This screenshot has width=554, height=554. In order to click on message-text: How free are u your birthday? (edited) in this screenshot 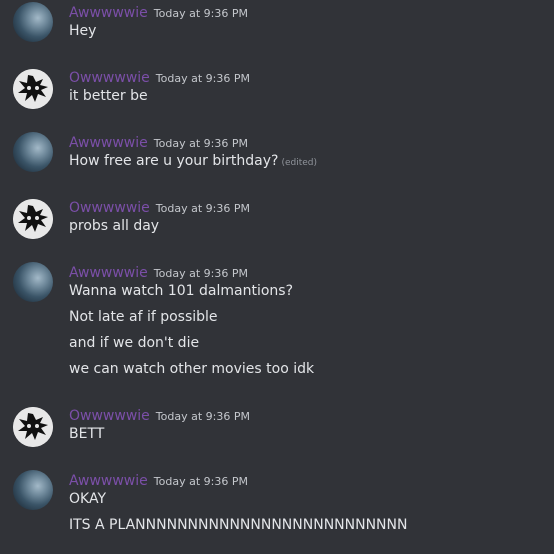, I will do `click(193, 161)`.